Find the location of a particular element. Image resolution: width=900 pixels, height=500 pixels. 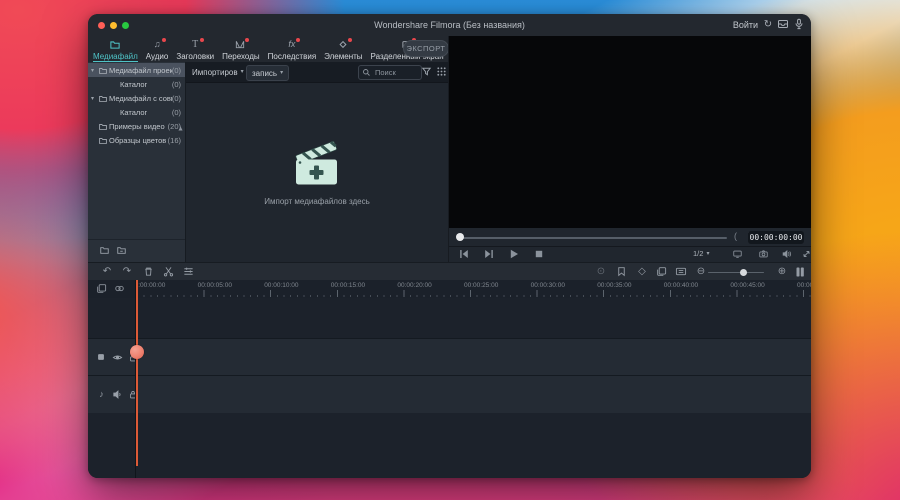

play-button is located at coordinates (514, 254).